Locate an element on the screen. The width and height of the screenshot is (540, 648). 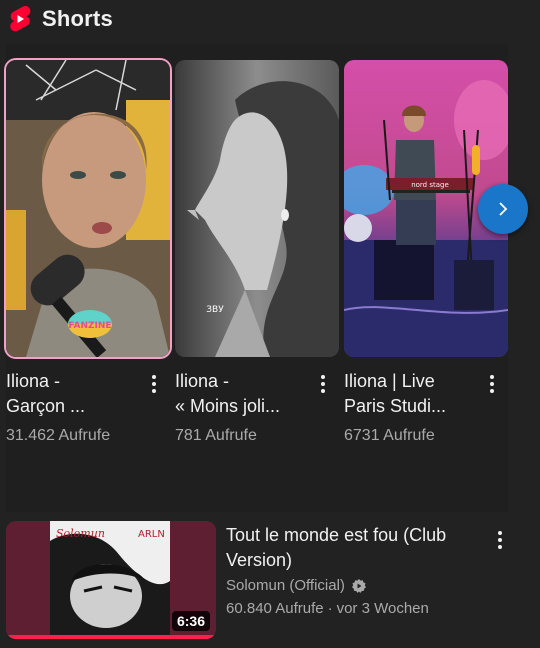
shorts-header: Shorts is located at coordinates (60, 19).